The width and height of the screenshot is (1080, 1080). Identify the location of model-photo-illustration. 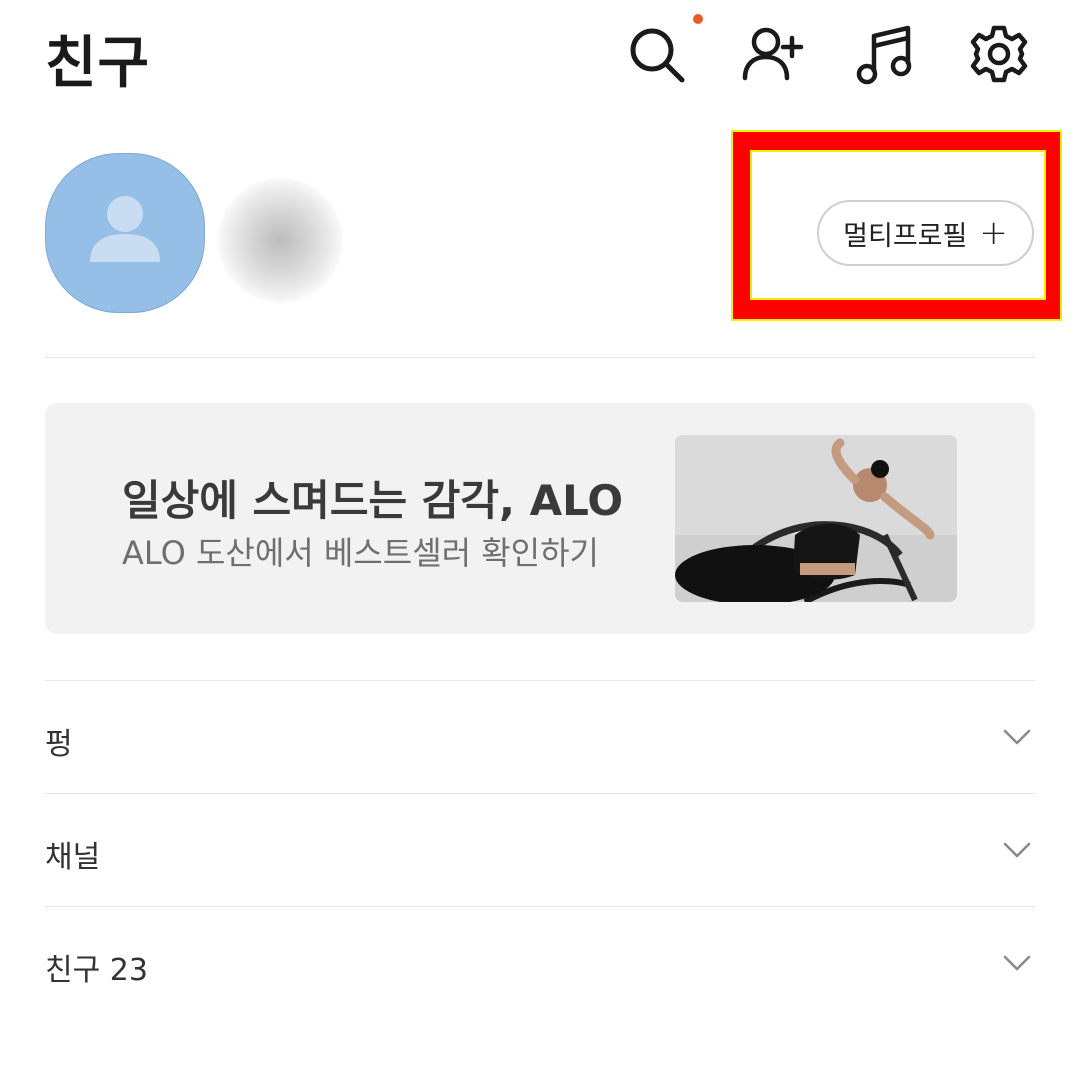
(816, 518).